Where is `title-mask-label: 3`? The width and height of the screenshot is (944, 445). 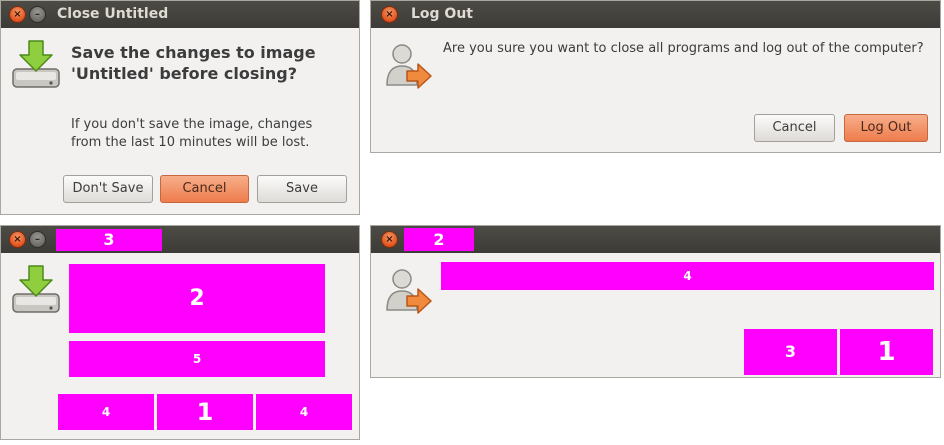 title-mask-label: 3 is located at coordinates (109, 240).